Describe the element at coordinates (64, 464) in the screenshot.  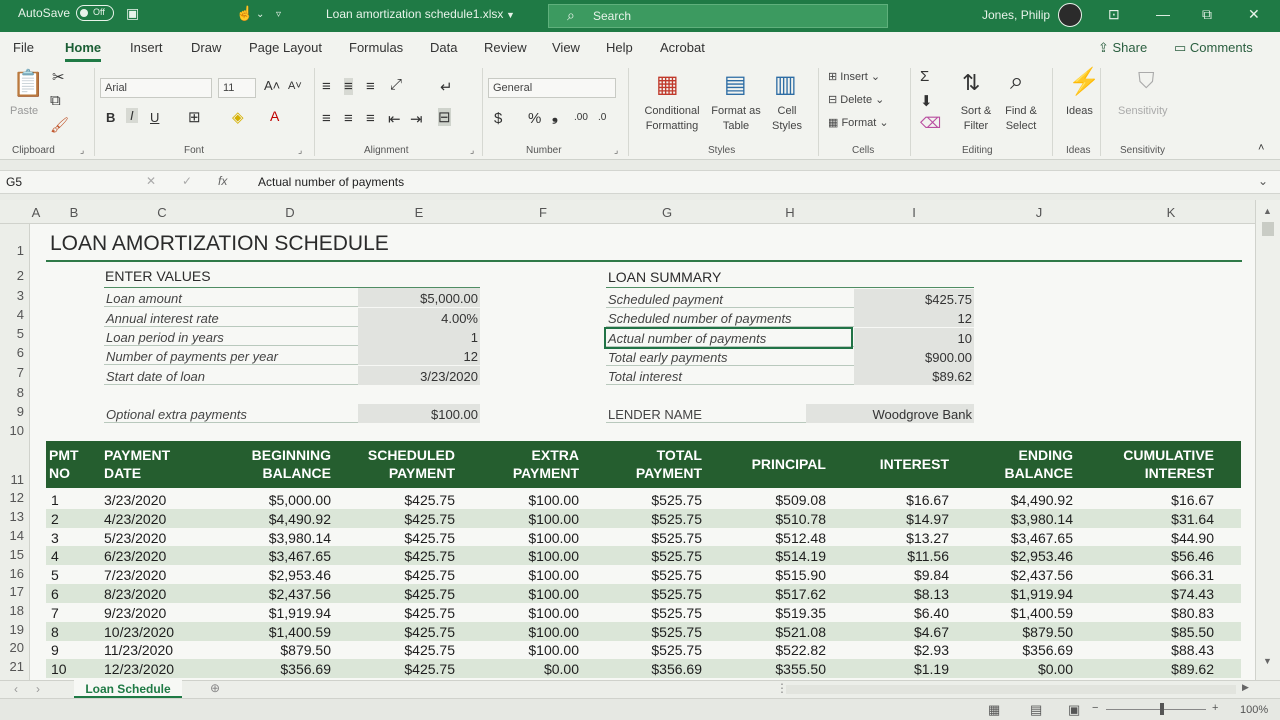
I see `header-pmt-no: PMT NO` at that location.